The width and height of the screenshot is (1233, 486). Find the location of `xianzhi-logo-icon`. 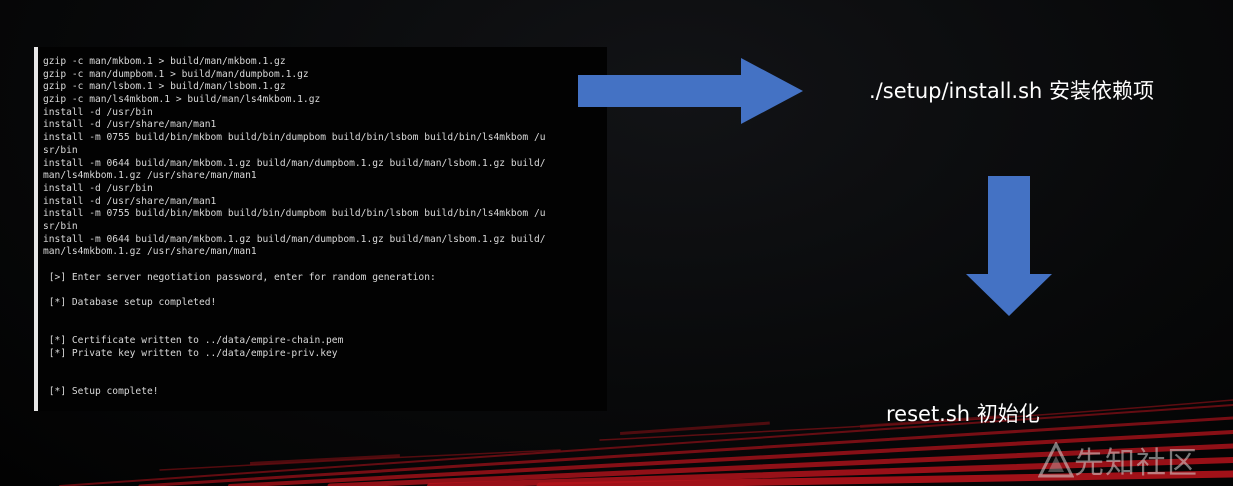

xianzhi-logo-icon is located at coordinates (1056, 460).